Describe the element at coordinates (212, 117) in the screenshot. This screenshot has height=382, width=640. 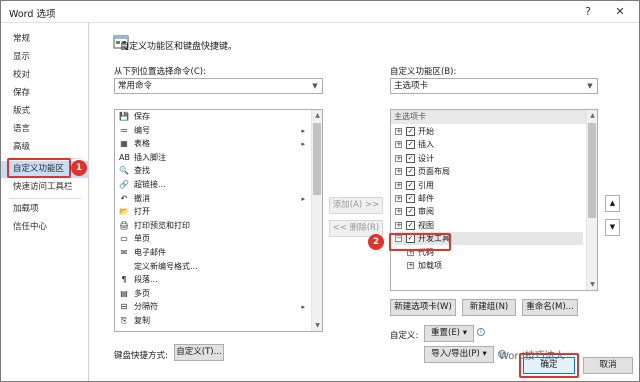
I see `command-item: 💾 保存` at that location.